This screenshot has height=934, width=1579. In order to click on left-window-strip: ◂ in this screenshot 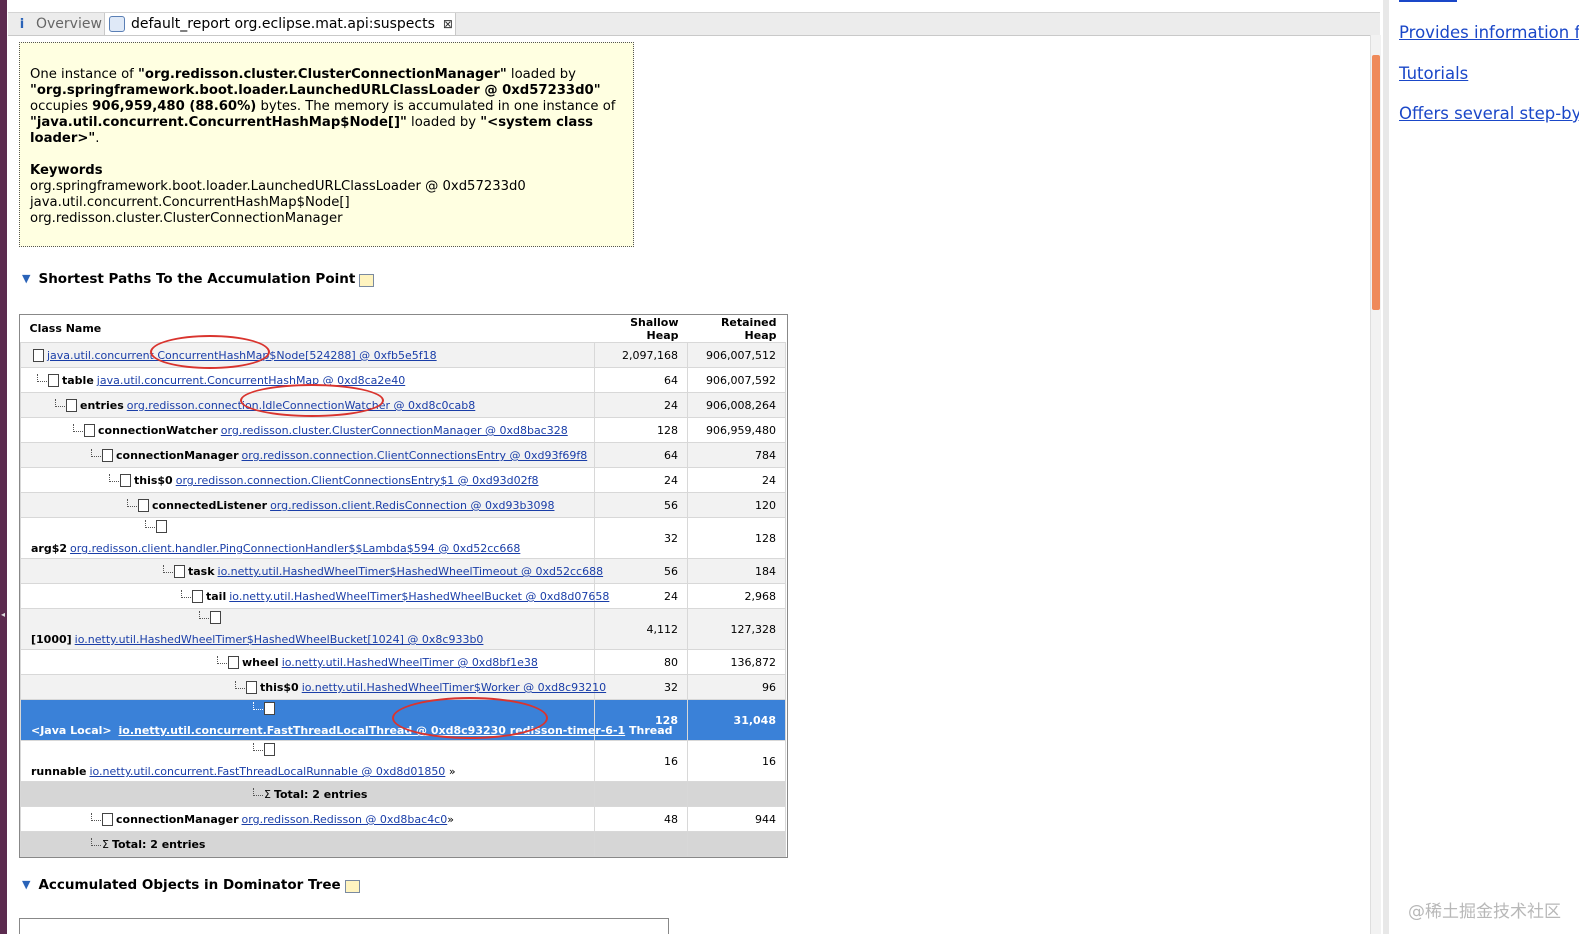, I will do `click(3, 467)`.